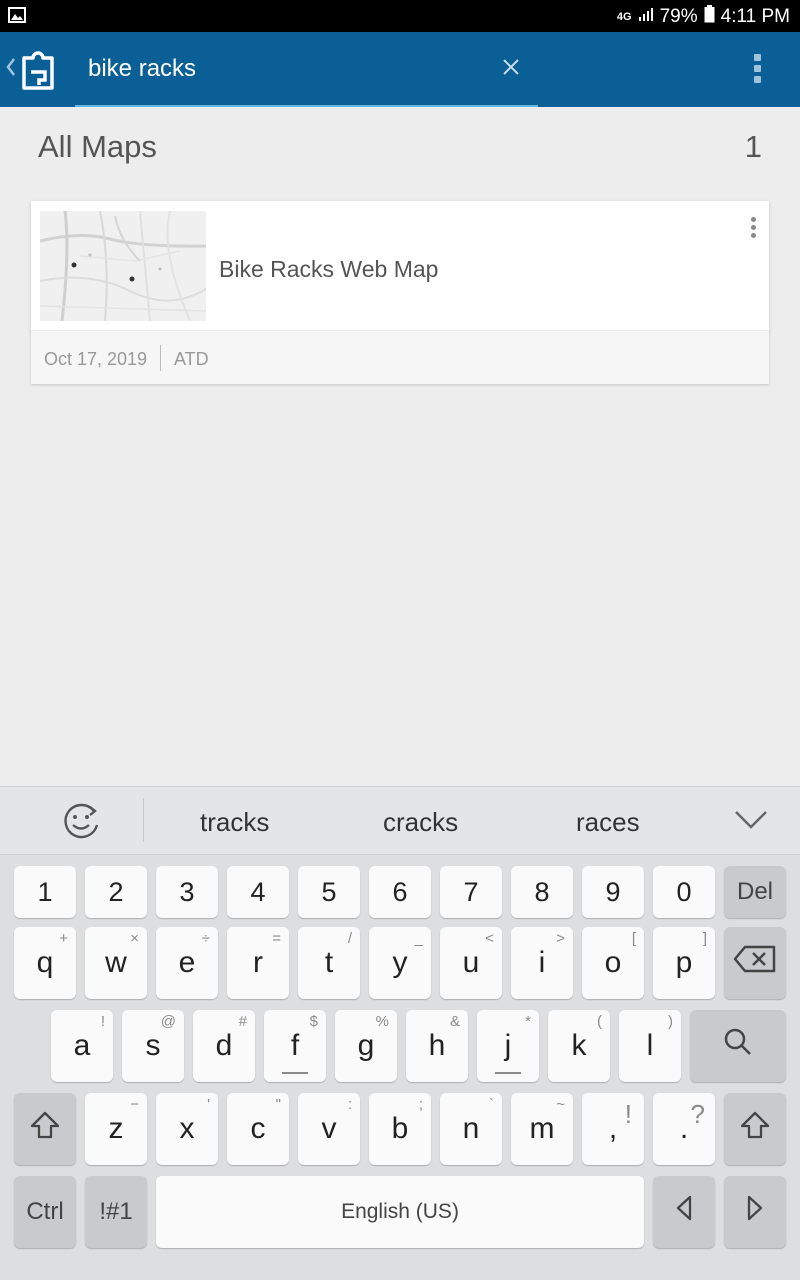  I want to click on backspace-key, so click(755, 963).